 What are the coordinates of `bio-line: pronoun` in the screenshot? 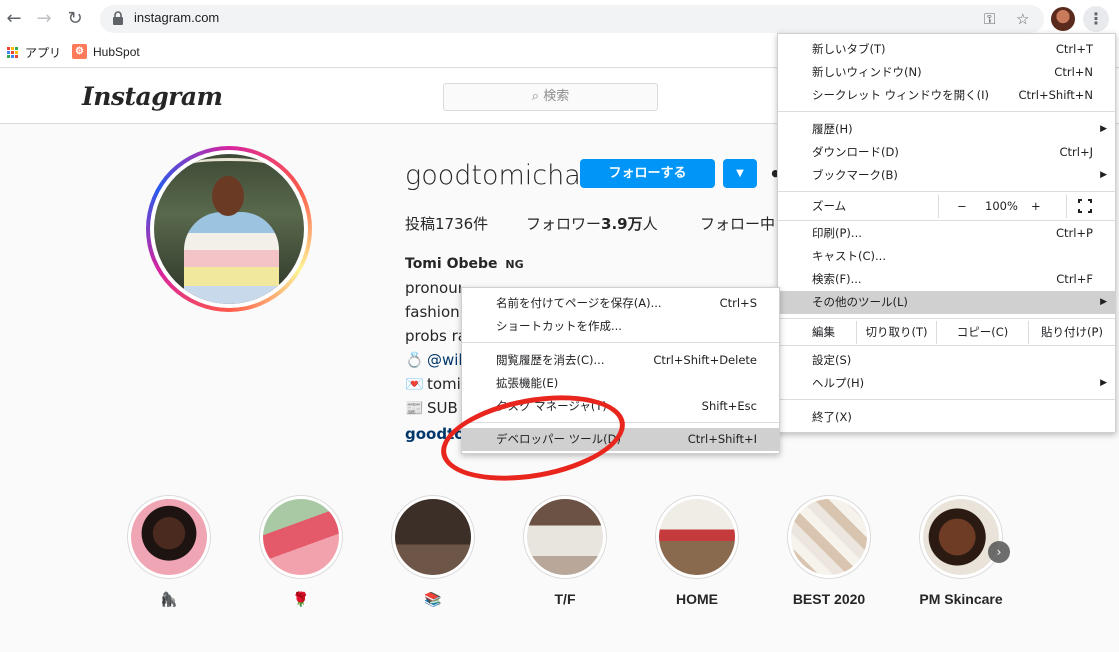 It's located at (433, 288).